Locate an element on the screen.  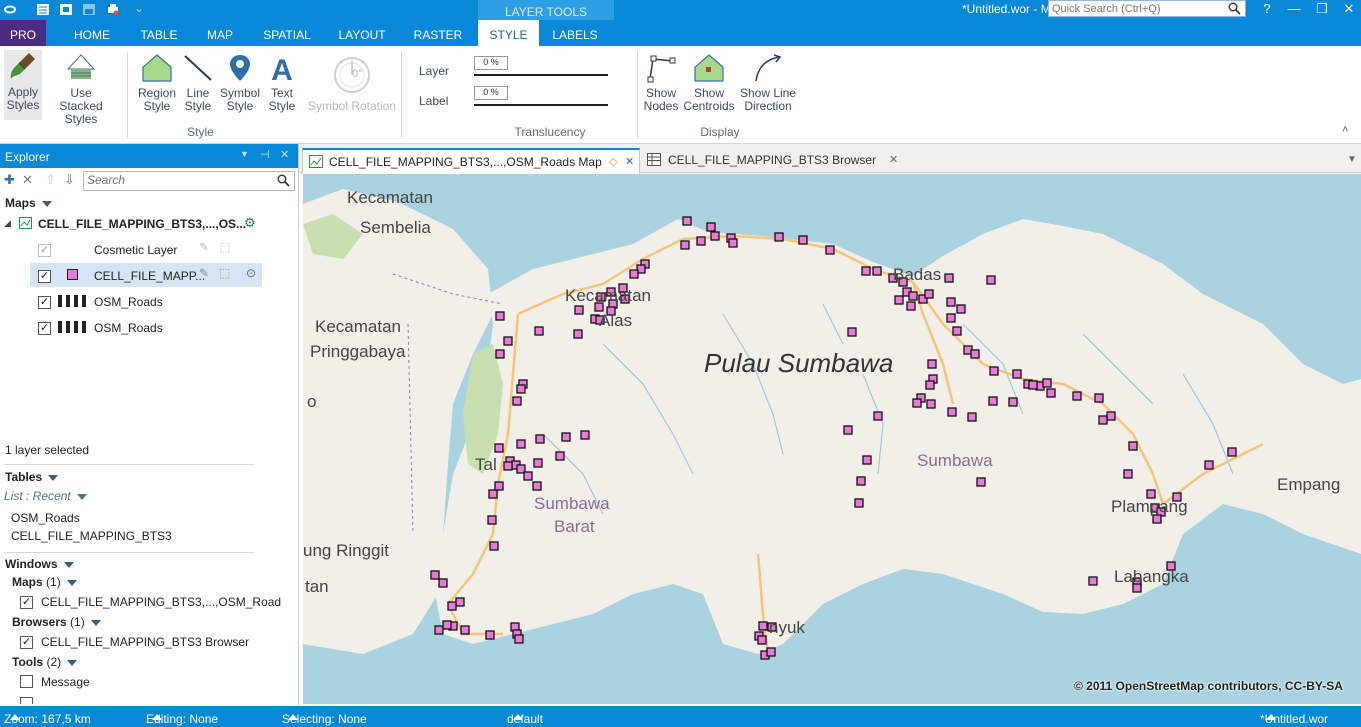
quick-search-box is located at coordinates (1147, 8).